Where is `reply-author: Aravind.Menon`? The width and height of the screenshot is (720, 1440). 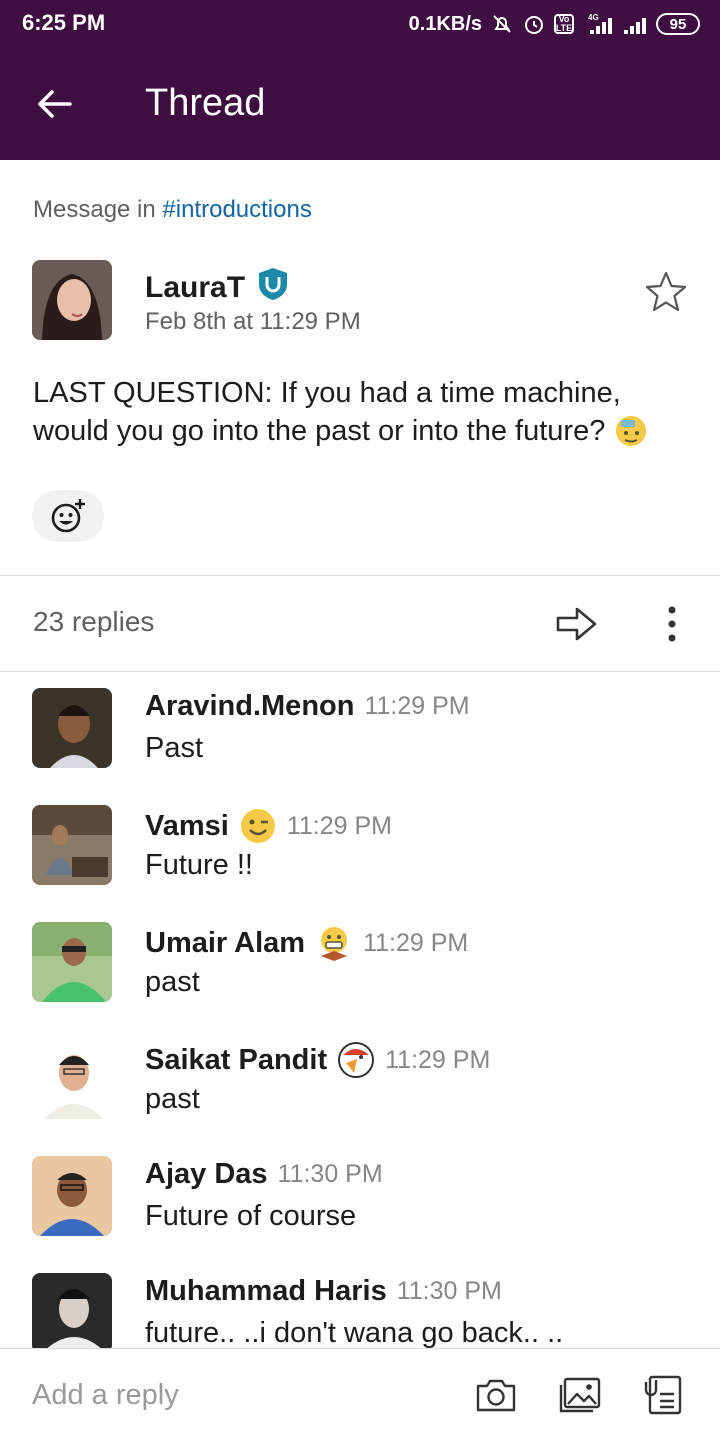 reply-author: Aravind.Menon is located at coordinates (249, 706).